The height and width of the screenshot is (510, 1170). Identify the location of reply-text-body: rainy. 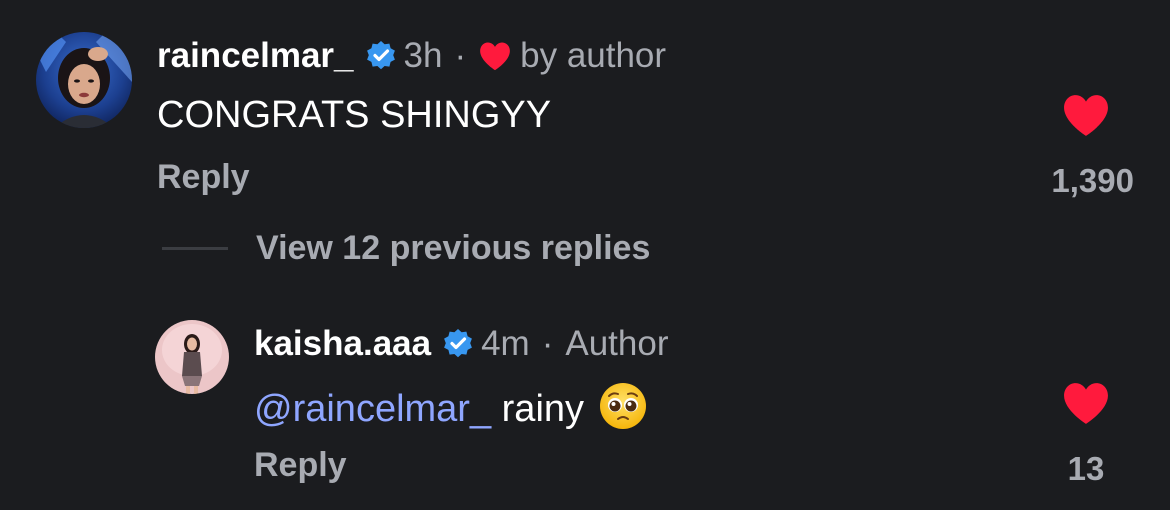
(538, 409).